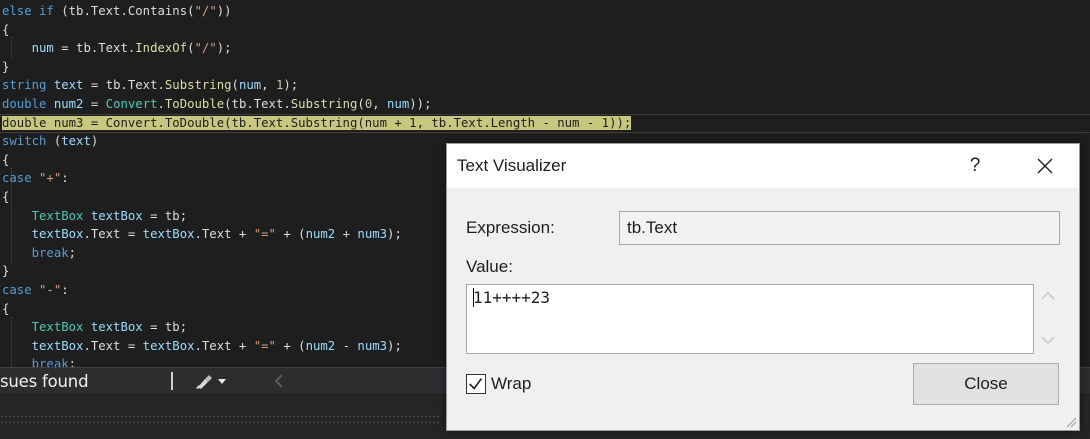  I want to click on code-line: case "+":, so click(35, 178).